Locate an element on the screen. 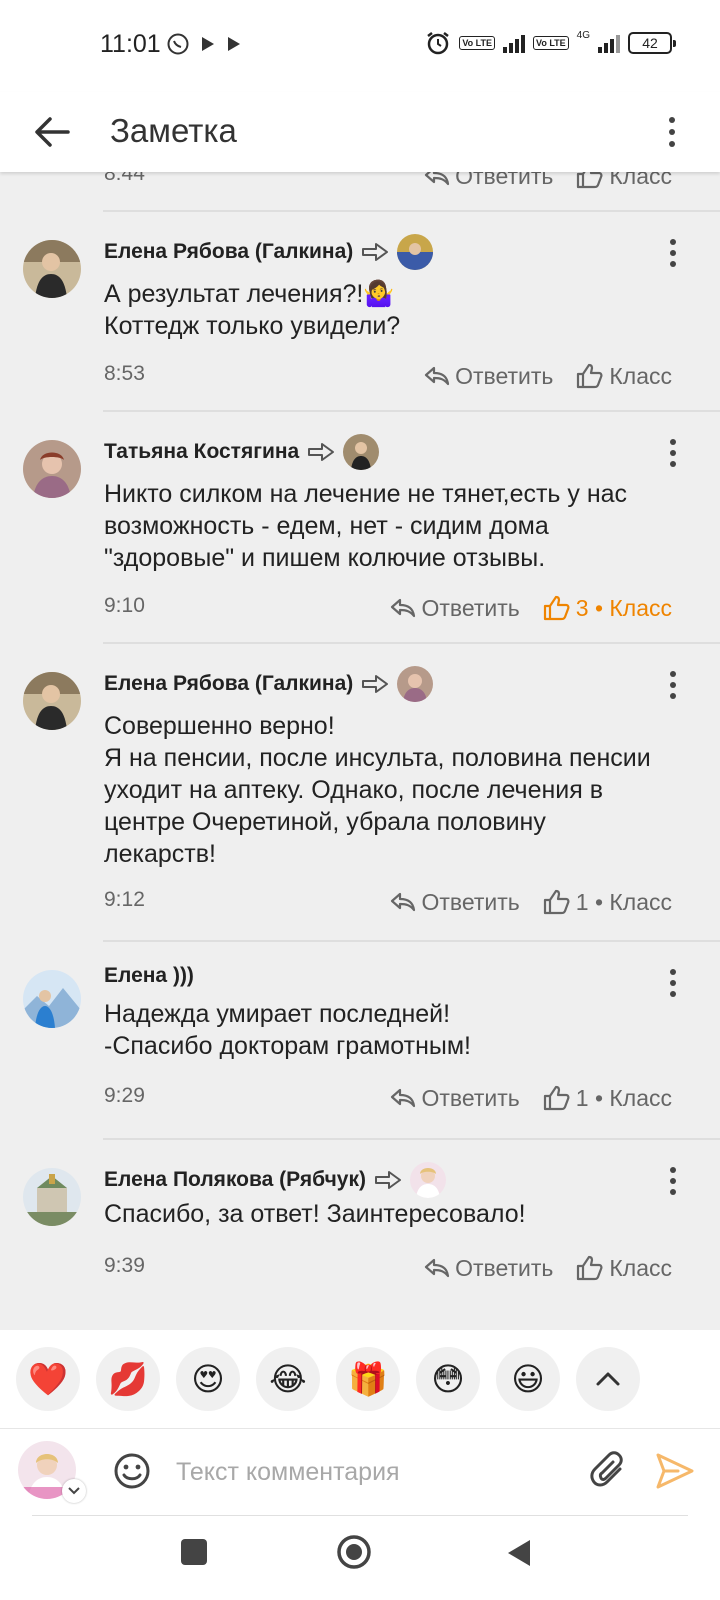 The image size is (720, 1600). square-icon is located at coordinates (194, 1552).